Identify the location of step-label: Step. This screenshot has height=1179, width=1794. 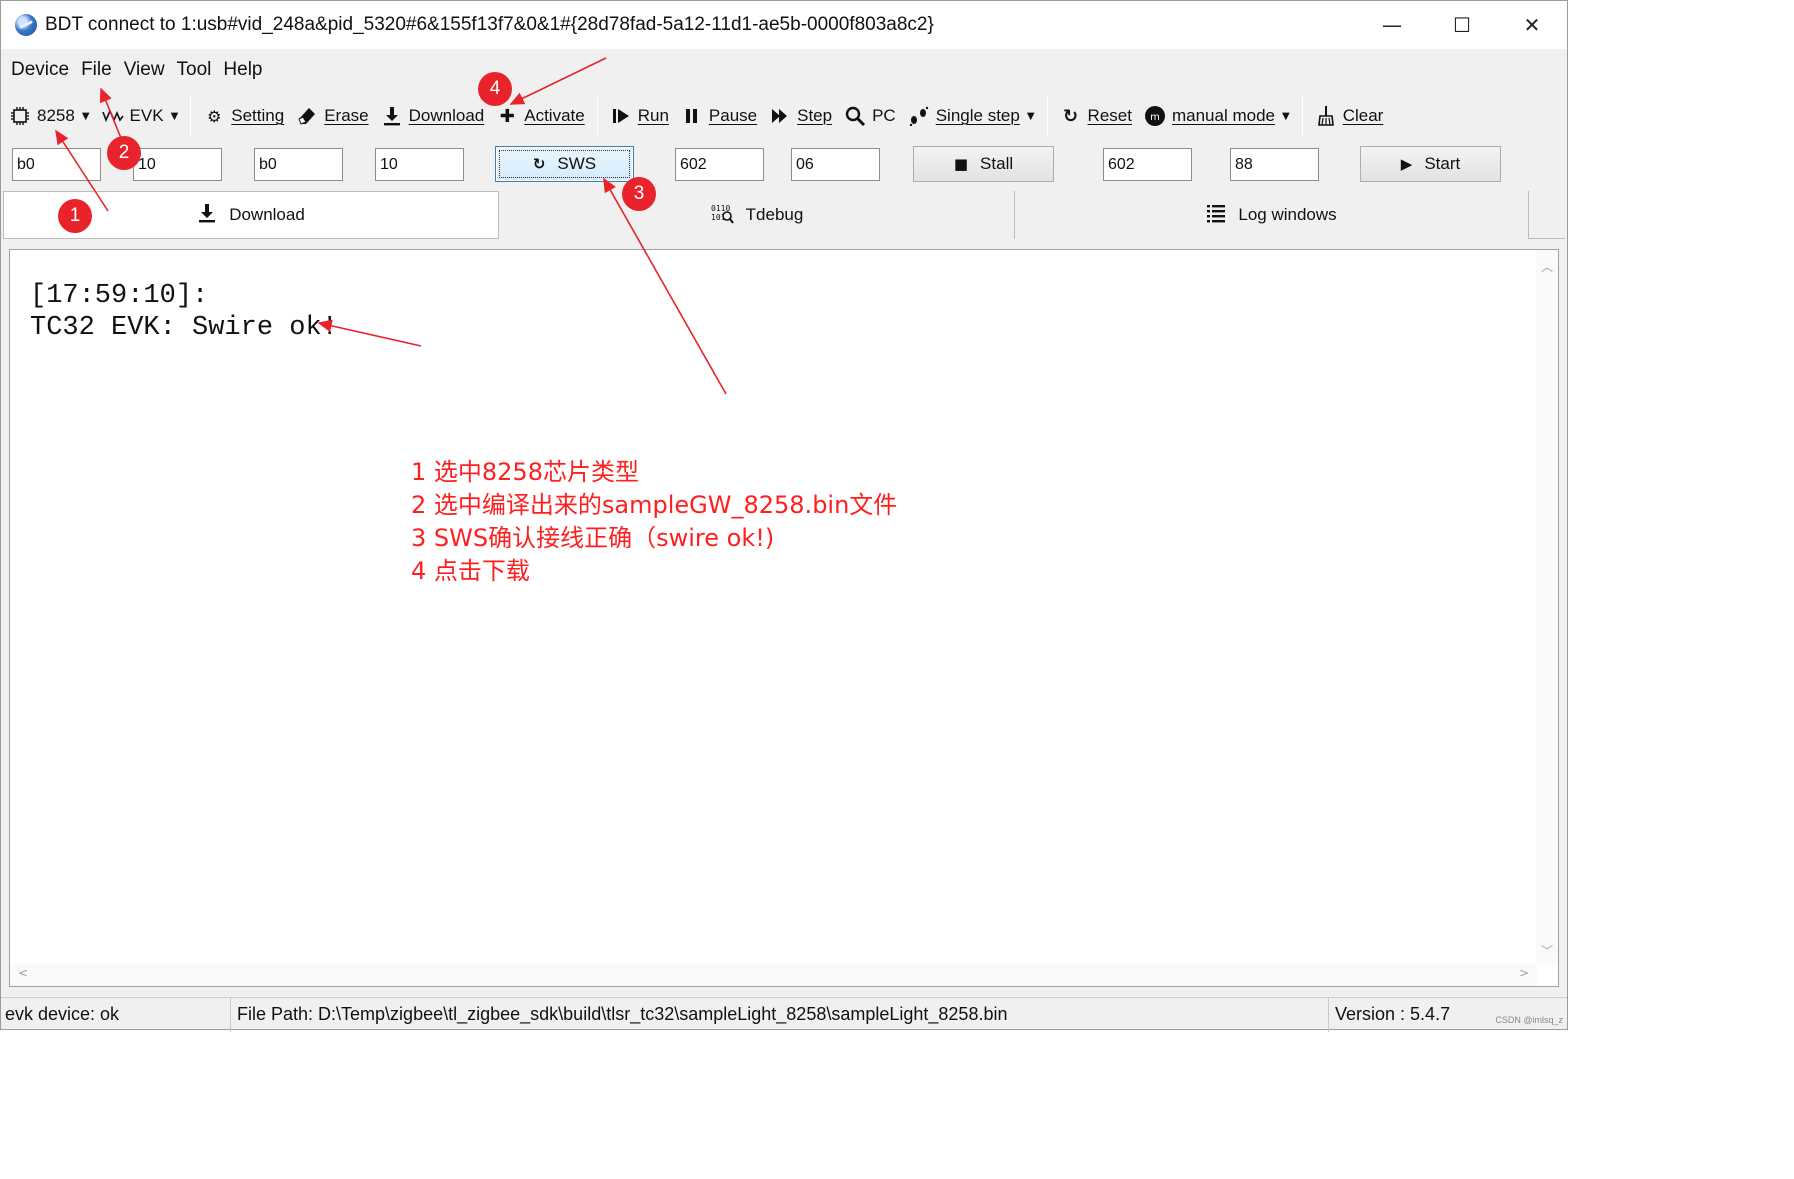
(815, 115).